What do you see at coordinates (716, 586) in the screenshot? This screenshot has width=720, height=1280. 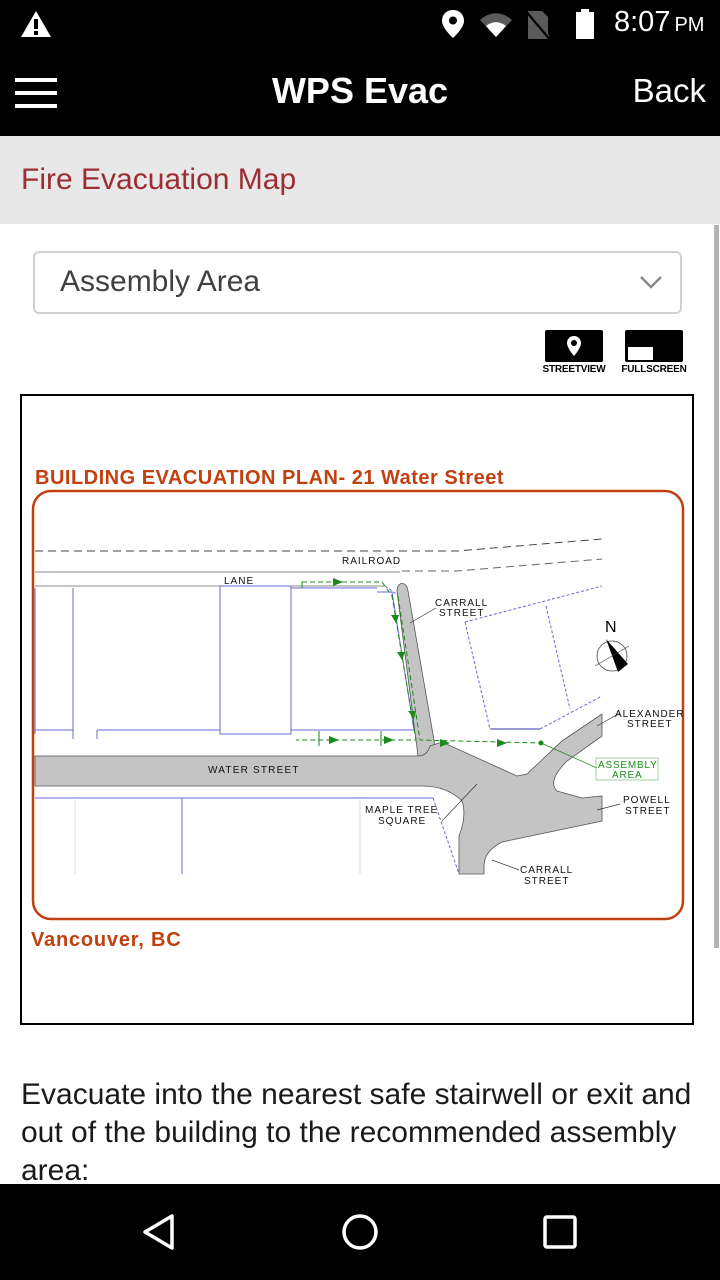 I see `scrollbar` at bounding box center [716, 586].